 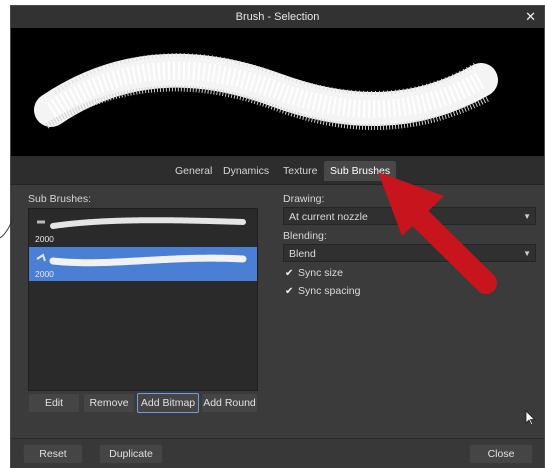 What do you see at coordinates (300, 171) in the screenshot?
I see `tab-texture: Texture` at bounding box center [300, 171].